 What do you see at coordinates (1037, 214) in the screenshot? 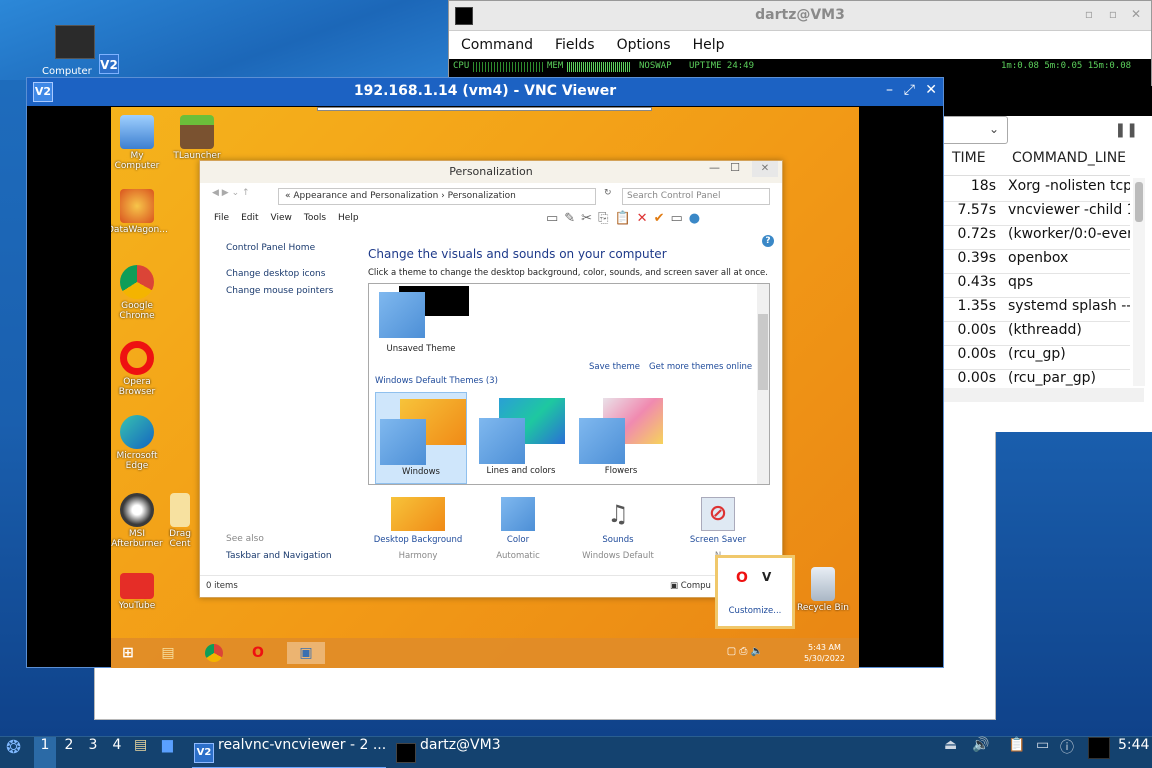
I see `table-row: 7.57s vncviewer -child 1` at bounding box center [1037, 214].